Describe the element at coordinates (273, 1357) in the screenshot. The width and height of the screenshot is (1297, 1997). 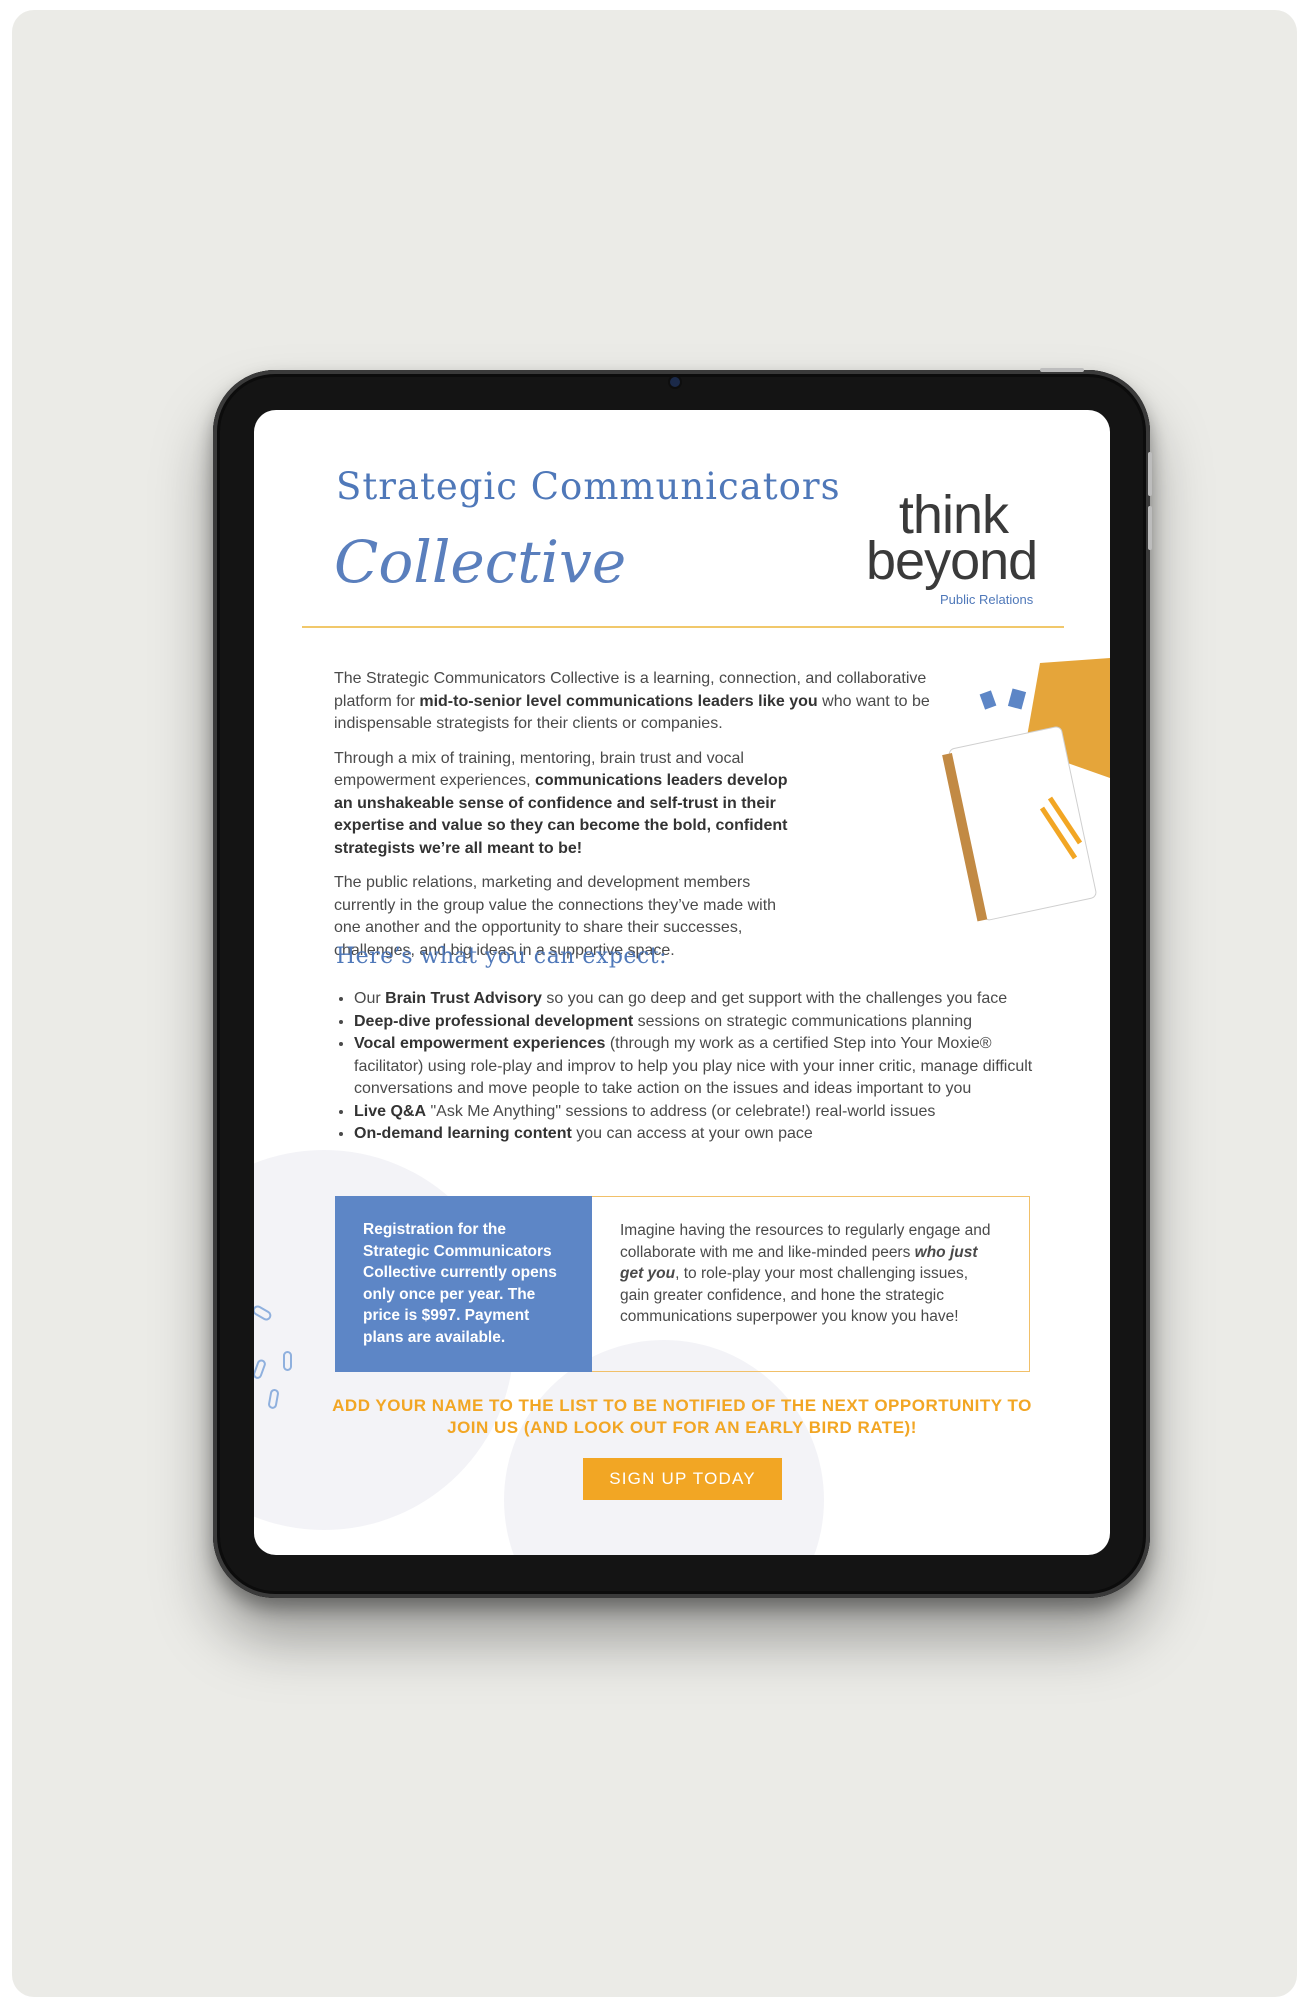
I see `paperclips-illustration` at that location.